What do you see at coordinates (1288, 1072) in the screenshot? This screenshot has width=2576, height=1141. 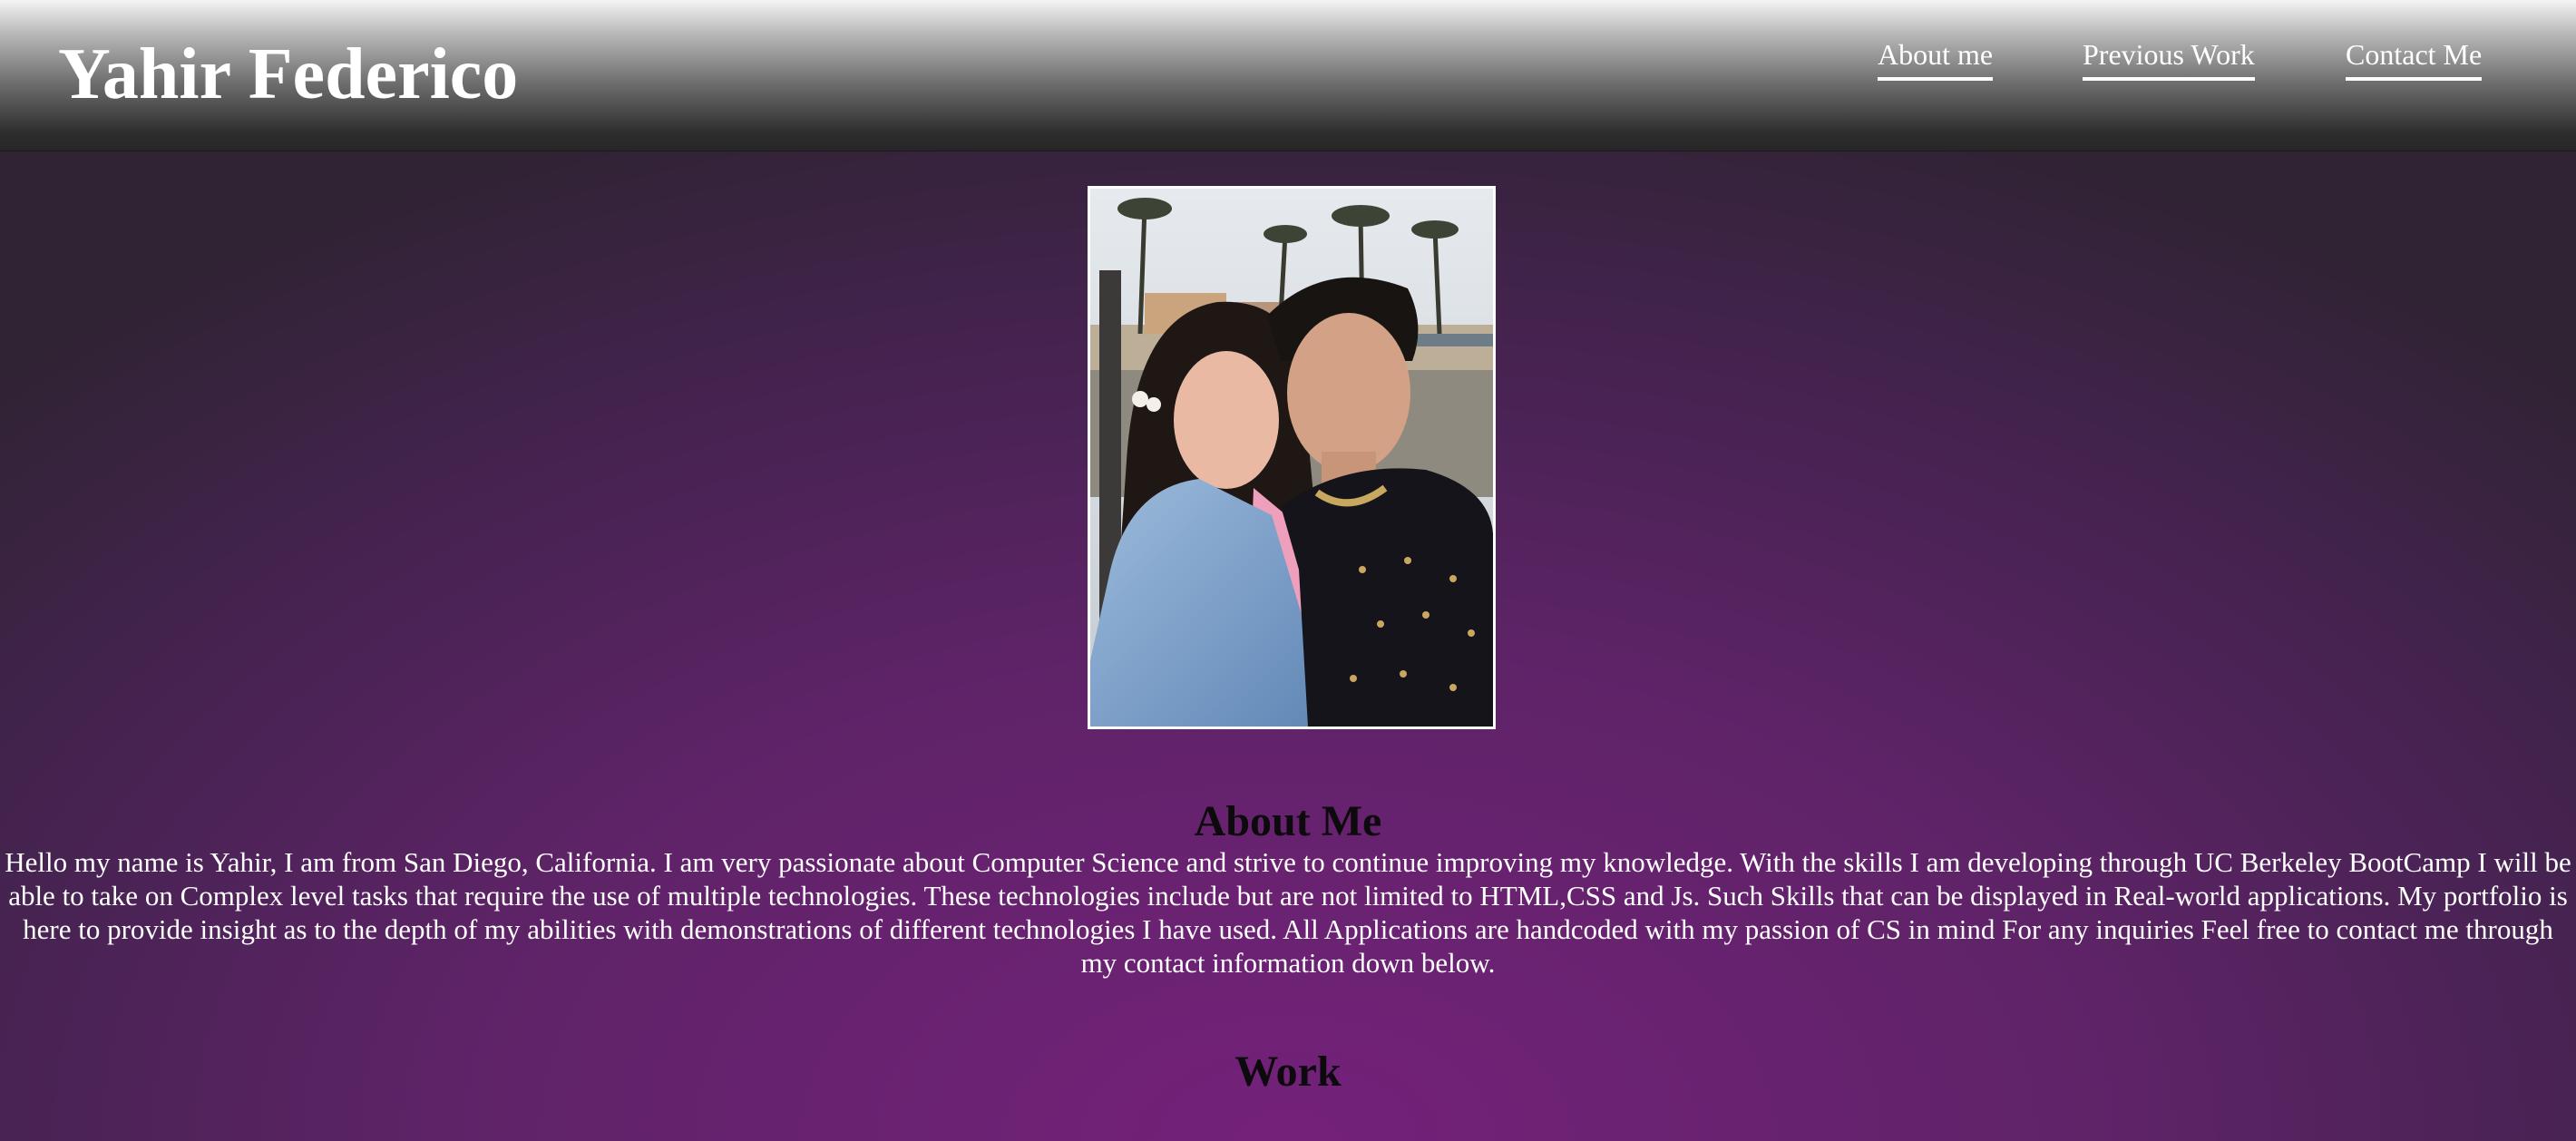 I see `work-heading: Work` at bounding box center [1288, 1072].